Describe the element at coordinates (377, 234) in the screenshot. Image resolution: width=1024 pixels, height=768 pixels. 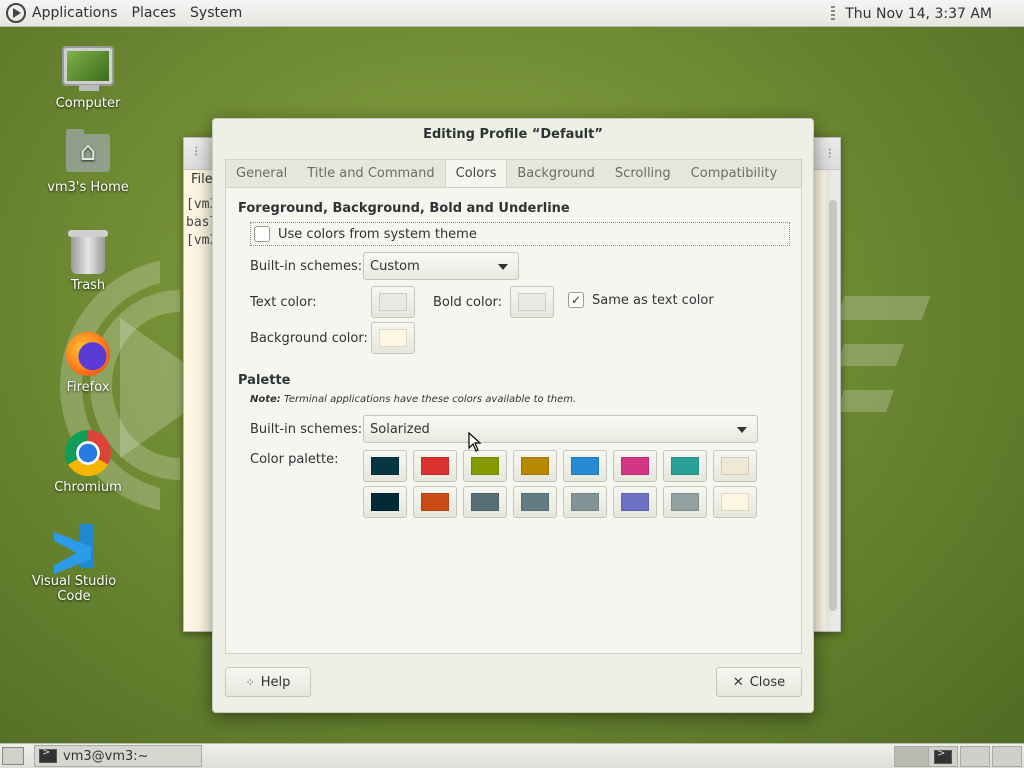
I see `use-system-colors-label: Use colors from system theme` at that location.